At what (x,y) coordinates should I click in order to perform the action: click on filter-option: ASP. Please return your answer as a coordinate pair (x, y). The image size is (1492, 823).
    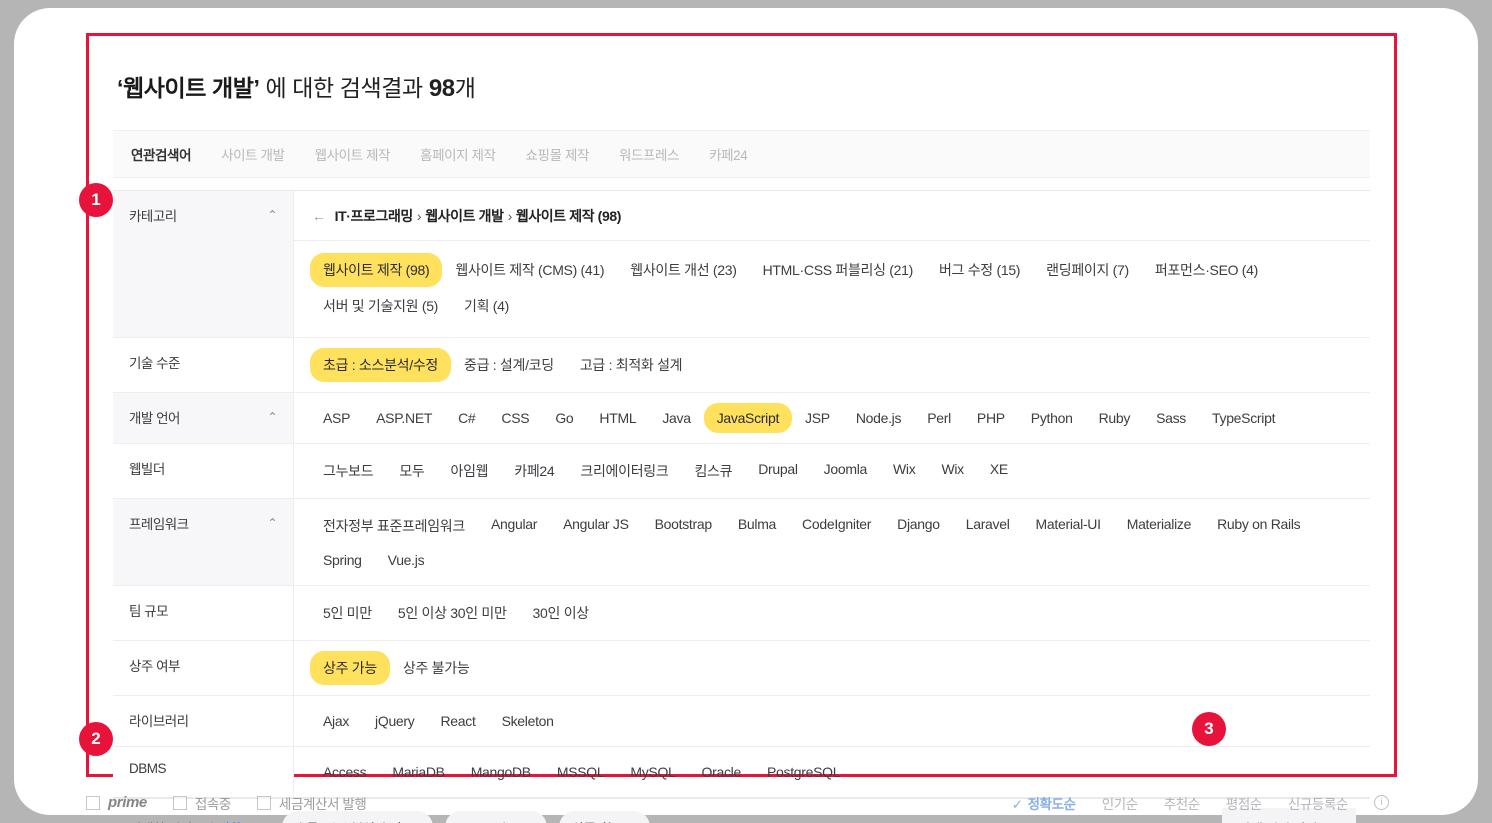
    Looking at the image, I should click on (336, 418).